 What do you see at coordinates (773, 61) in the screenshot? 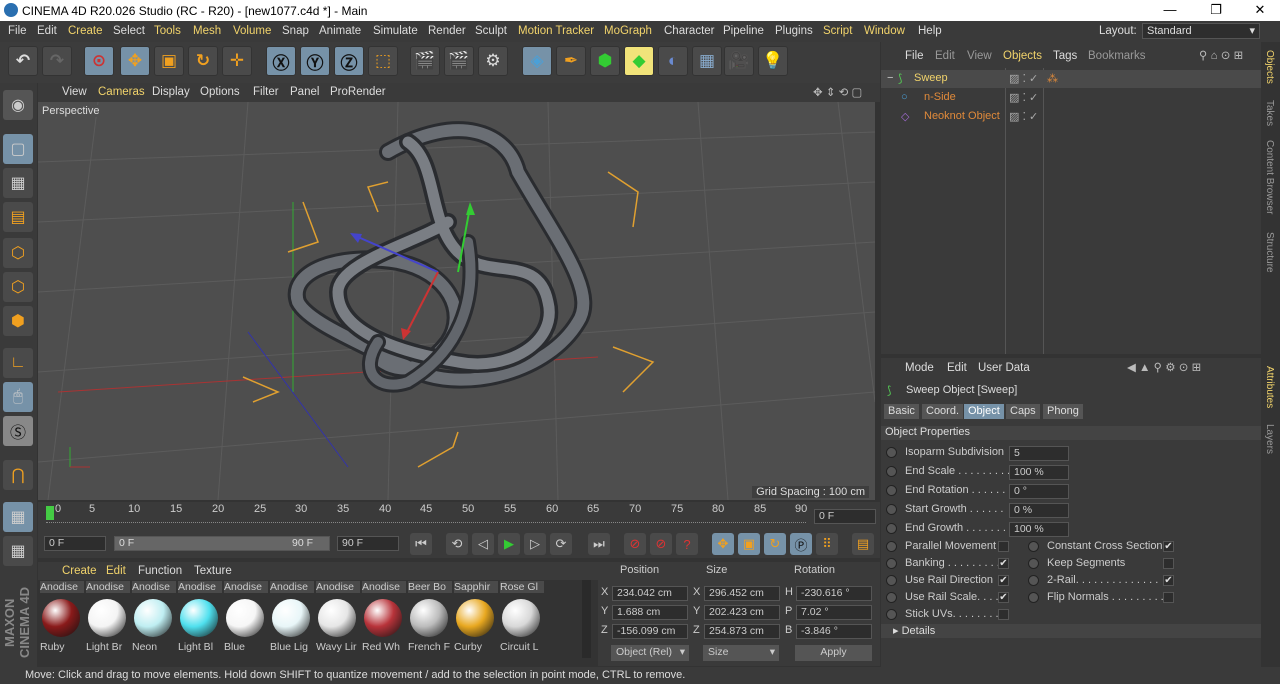
I see `light-icon: 💡` at bounding box center [773, 61].